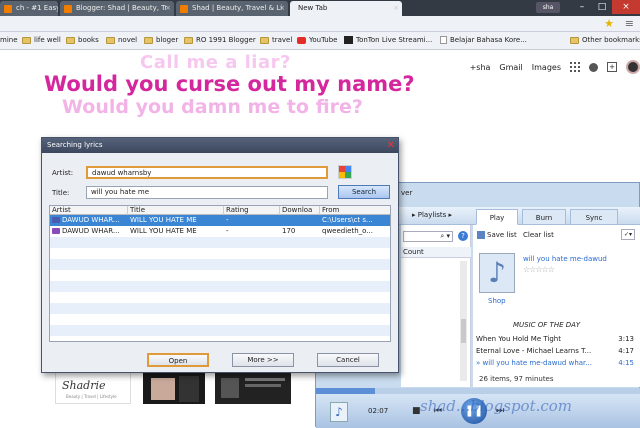 Image resolution: width=640 pixels, height=428 pixels. Describe the element at coordinates (252, 210) in the screenshot. I see `column-header-rating: Rating` at that location.